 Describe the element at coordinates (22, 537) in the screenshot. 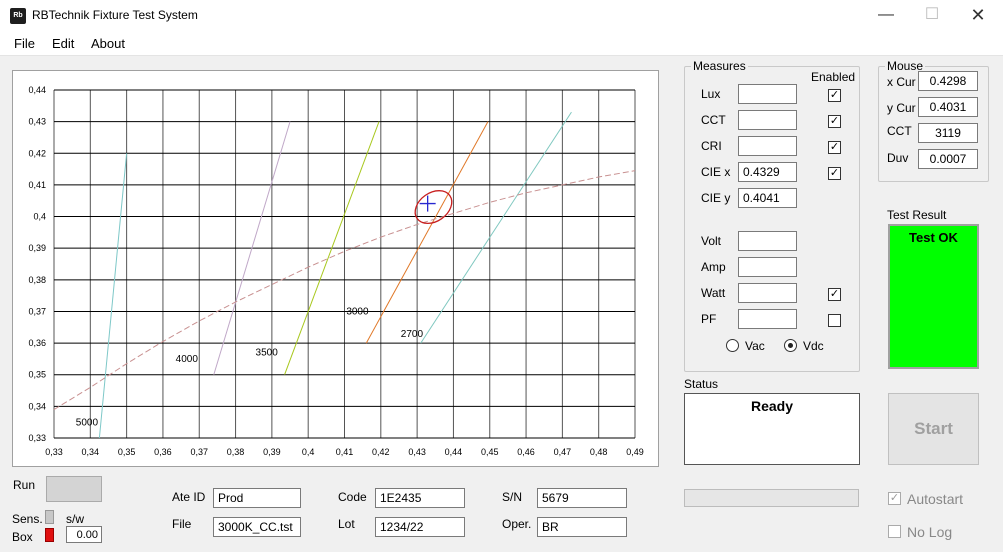

I see `box-label: Box` at that location.